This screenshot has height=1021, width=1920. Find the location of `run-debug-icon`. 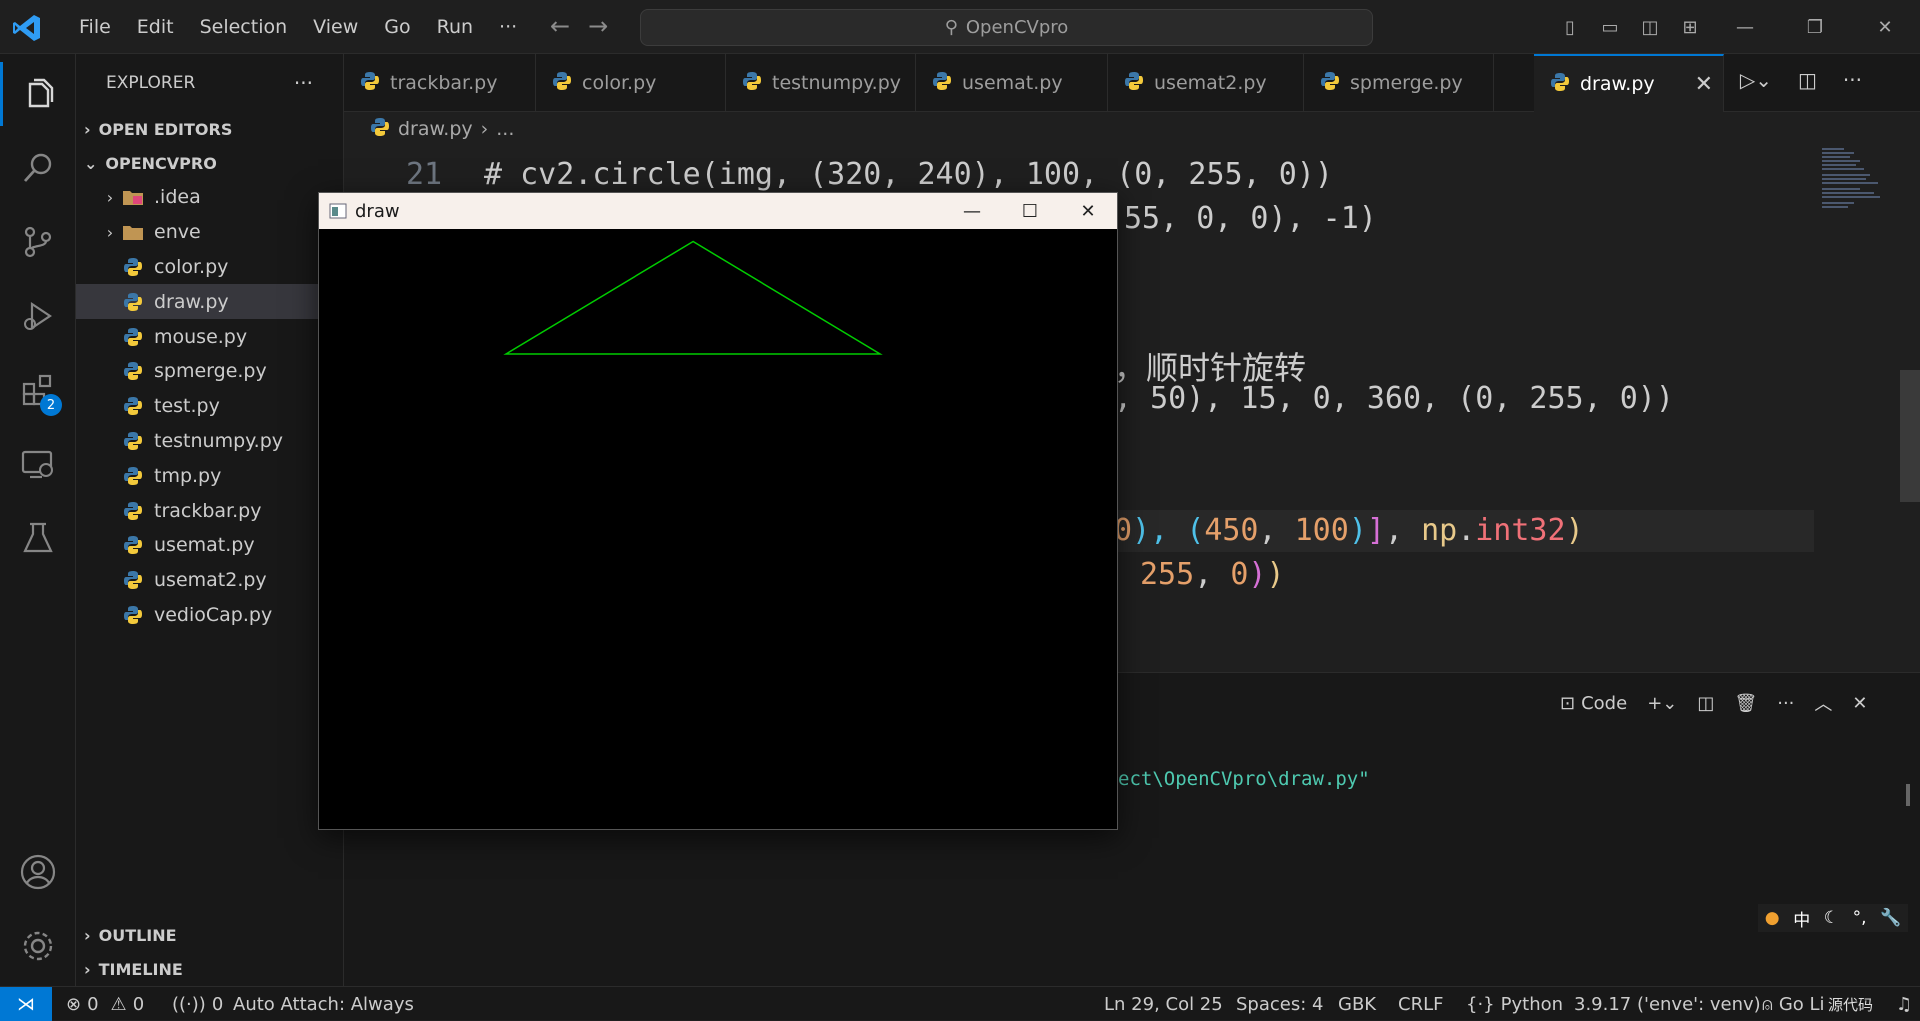

run-debug-icon is located at coordinates (38, 316).